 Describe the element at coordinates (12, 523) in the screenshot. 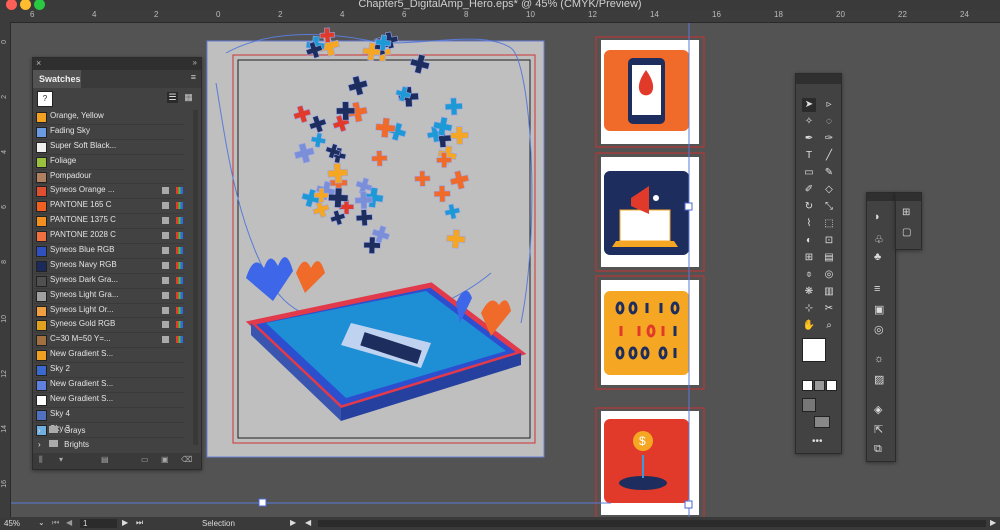

I see `zoom-level: 45%` at that location.